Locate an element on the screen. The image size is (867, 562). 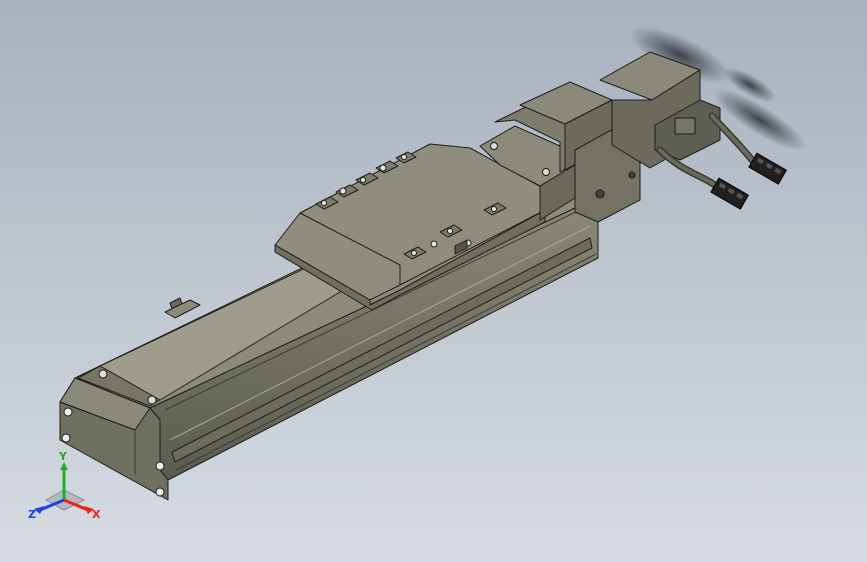
flange-hole is located at coordinates (600, 194).